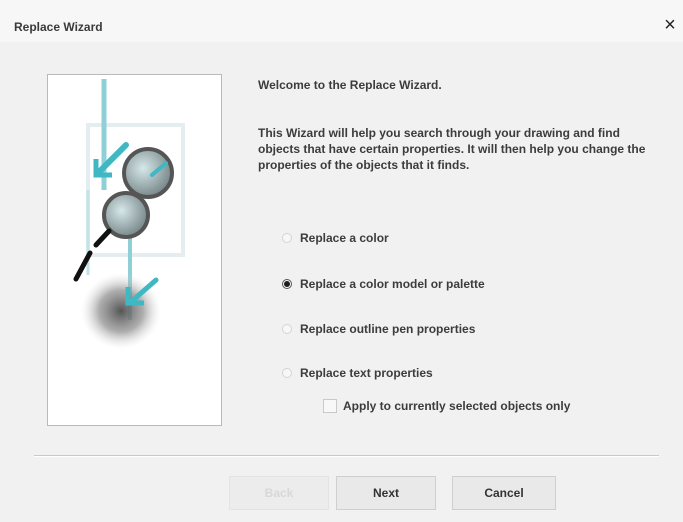  I want to click on checkbox-label: Apply to currently selected objects only, so click(457, 406).